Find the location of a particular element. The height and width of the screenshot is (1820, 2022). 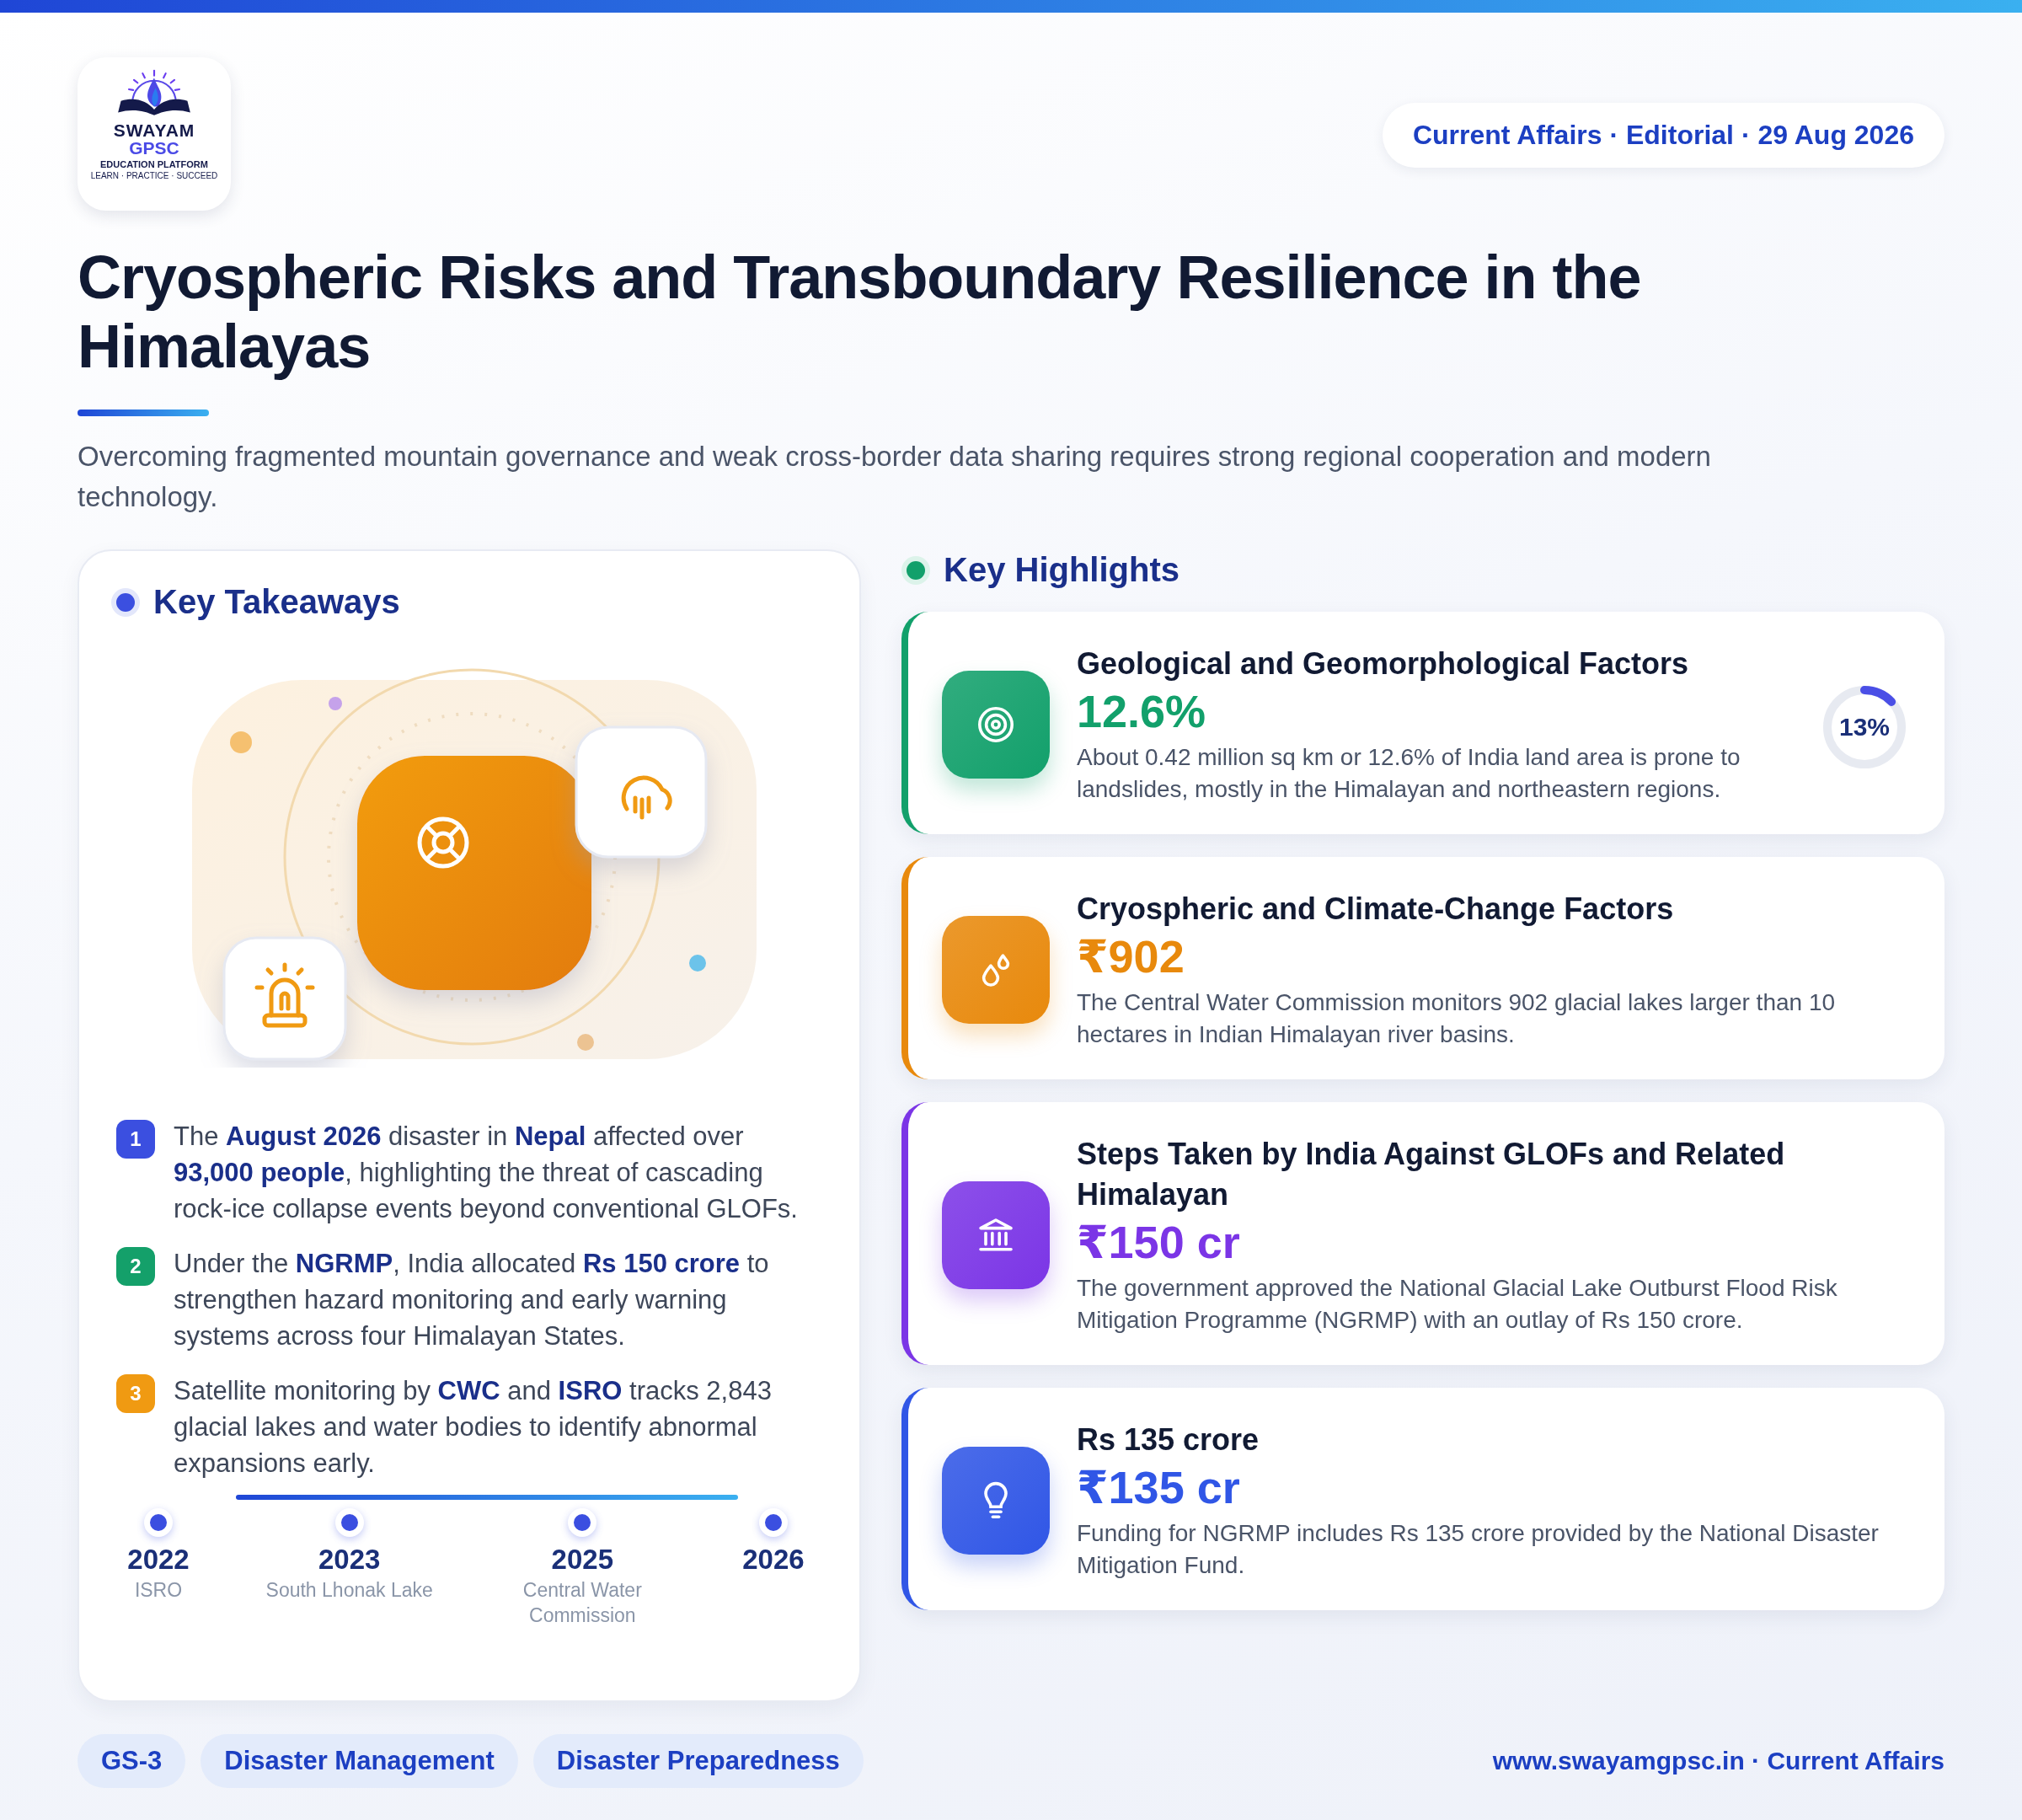

timeline-label: ISRO is located at coordinates (158, 1590).